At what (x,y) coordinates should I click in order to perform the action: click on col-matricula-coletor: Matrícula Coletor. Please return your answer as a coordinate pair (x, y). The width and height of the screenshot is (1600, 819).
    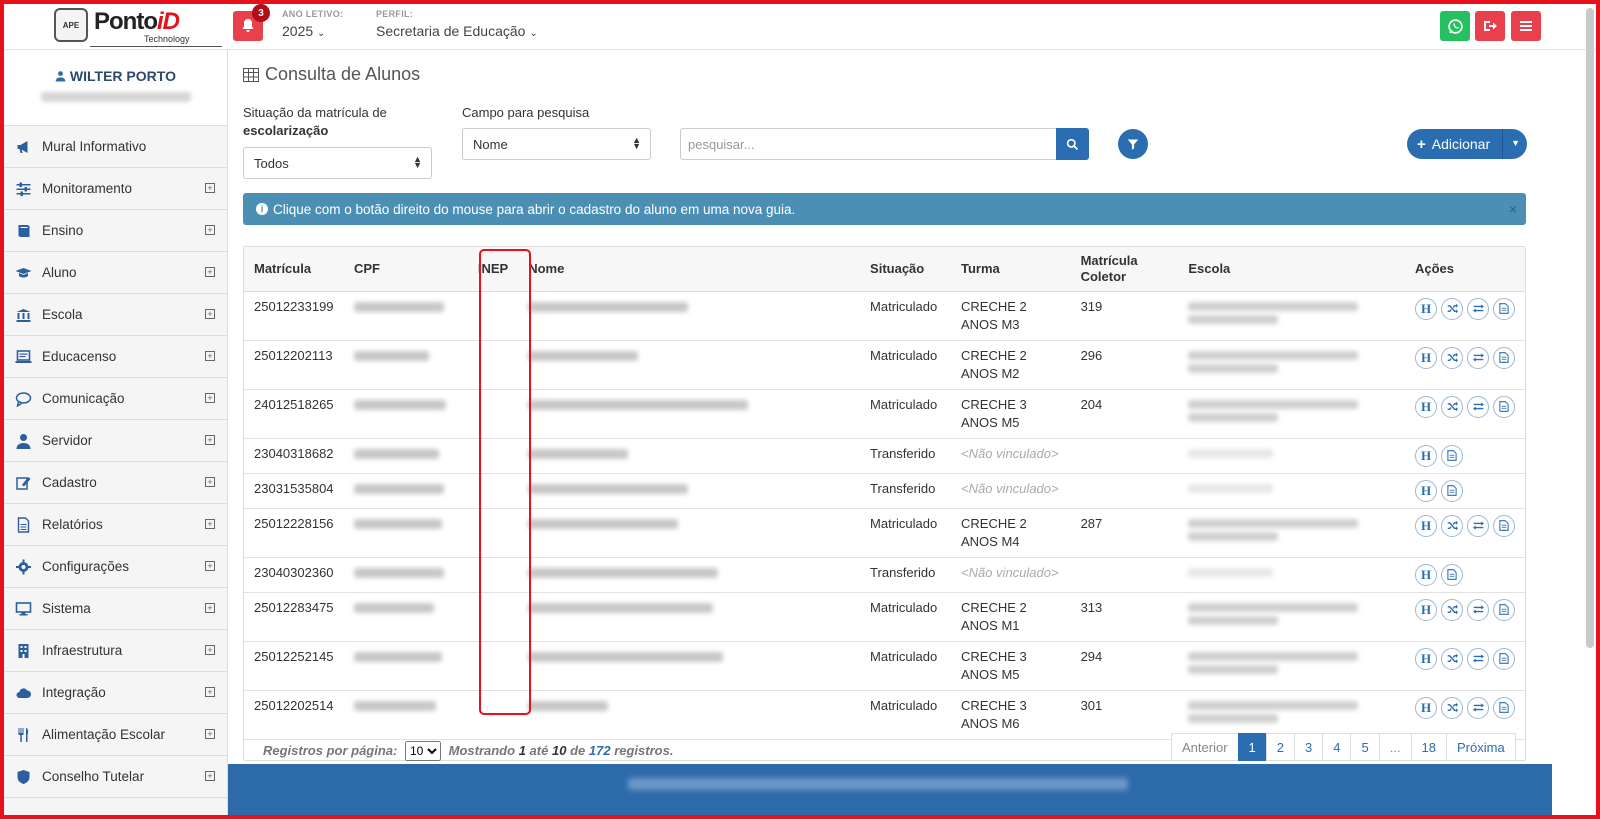
    Looking at the image, I should click on (1124, 269).